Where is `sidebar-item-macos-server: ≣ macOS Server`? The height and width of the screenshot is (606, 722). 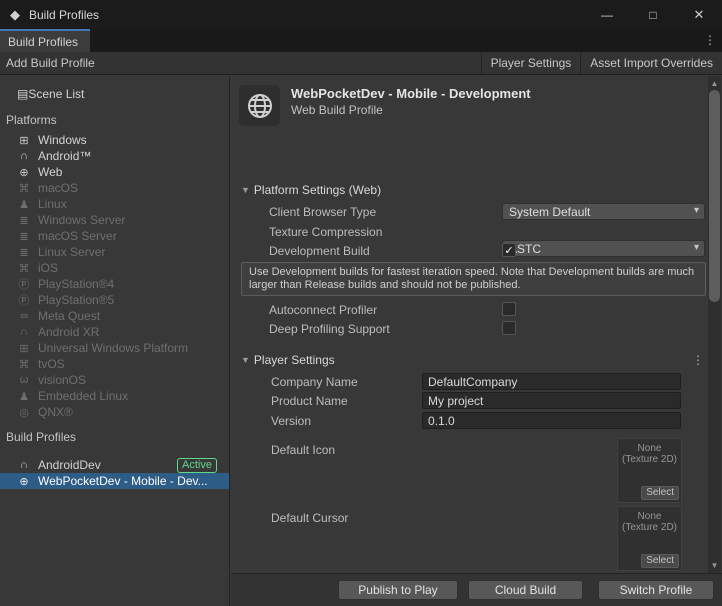
sidebar-item-macos-server: ≣ macOS Server is located at coordinates (114, 236).